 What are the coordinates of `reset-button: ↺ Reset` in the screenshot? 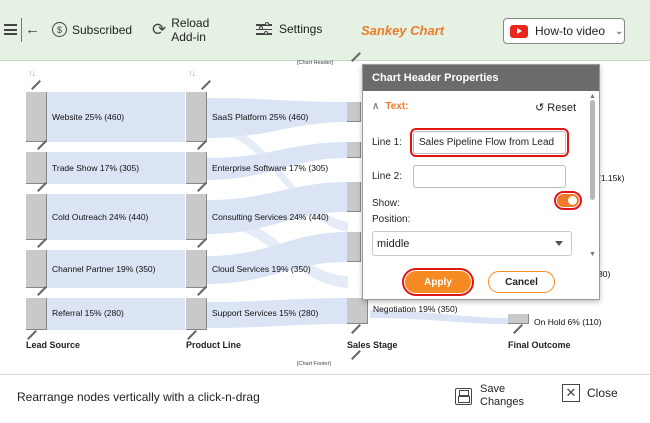 It's located at (555, 107).